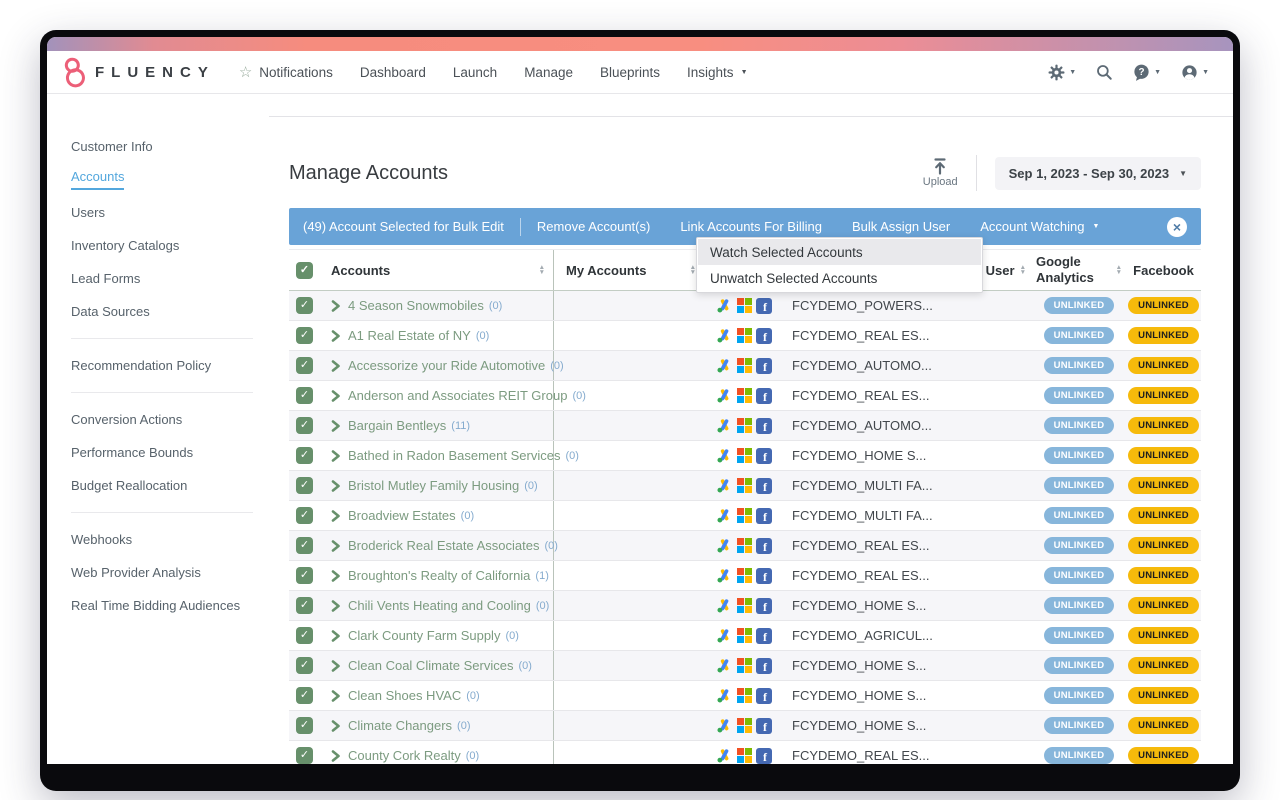  I want to click on bulk-action-button: Link Accounts For Billing, so click(751, 226).